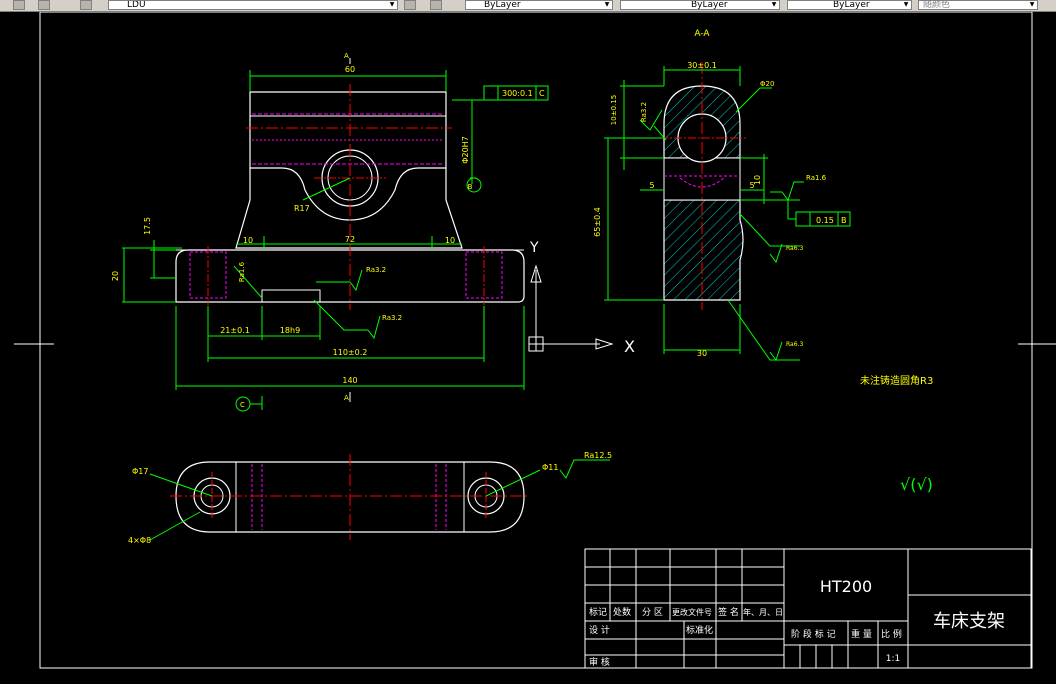 This screenshot has height=684, width=1056. Describe the element at coordinates (550, 467) in the screenshot. I see `dim-dia11: Φ11` at that location.